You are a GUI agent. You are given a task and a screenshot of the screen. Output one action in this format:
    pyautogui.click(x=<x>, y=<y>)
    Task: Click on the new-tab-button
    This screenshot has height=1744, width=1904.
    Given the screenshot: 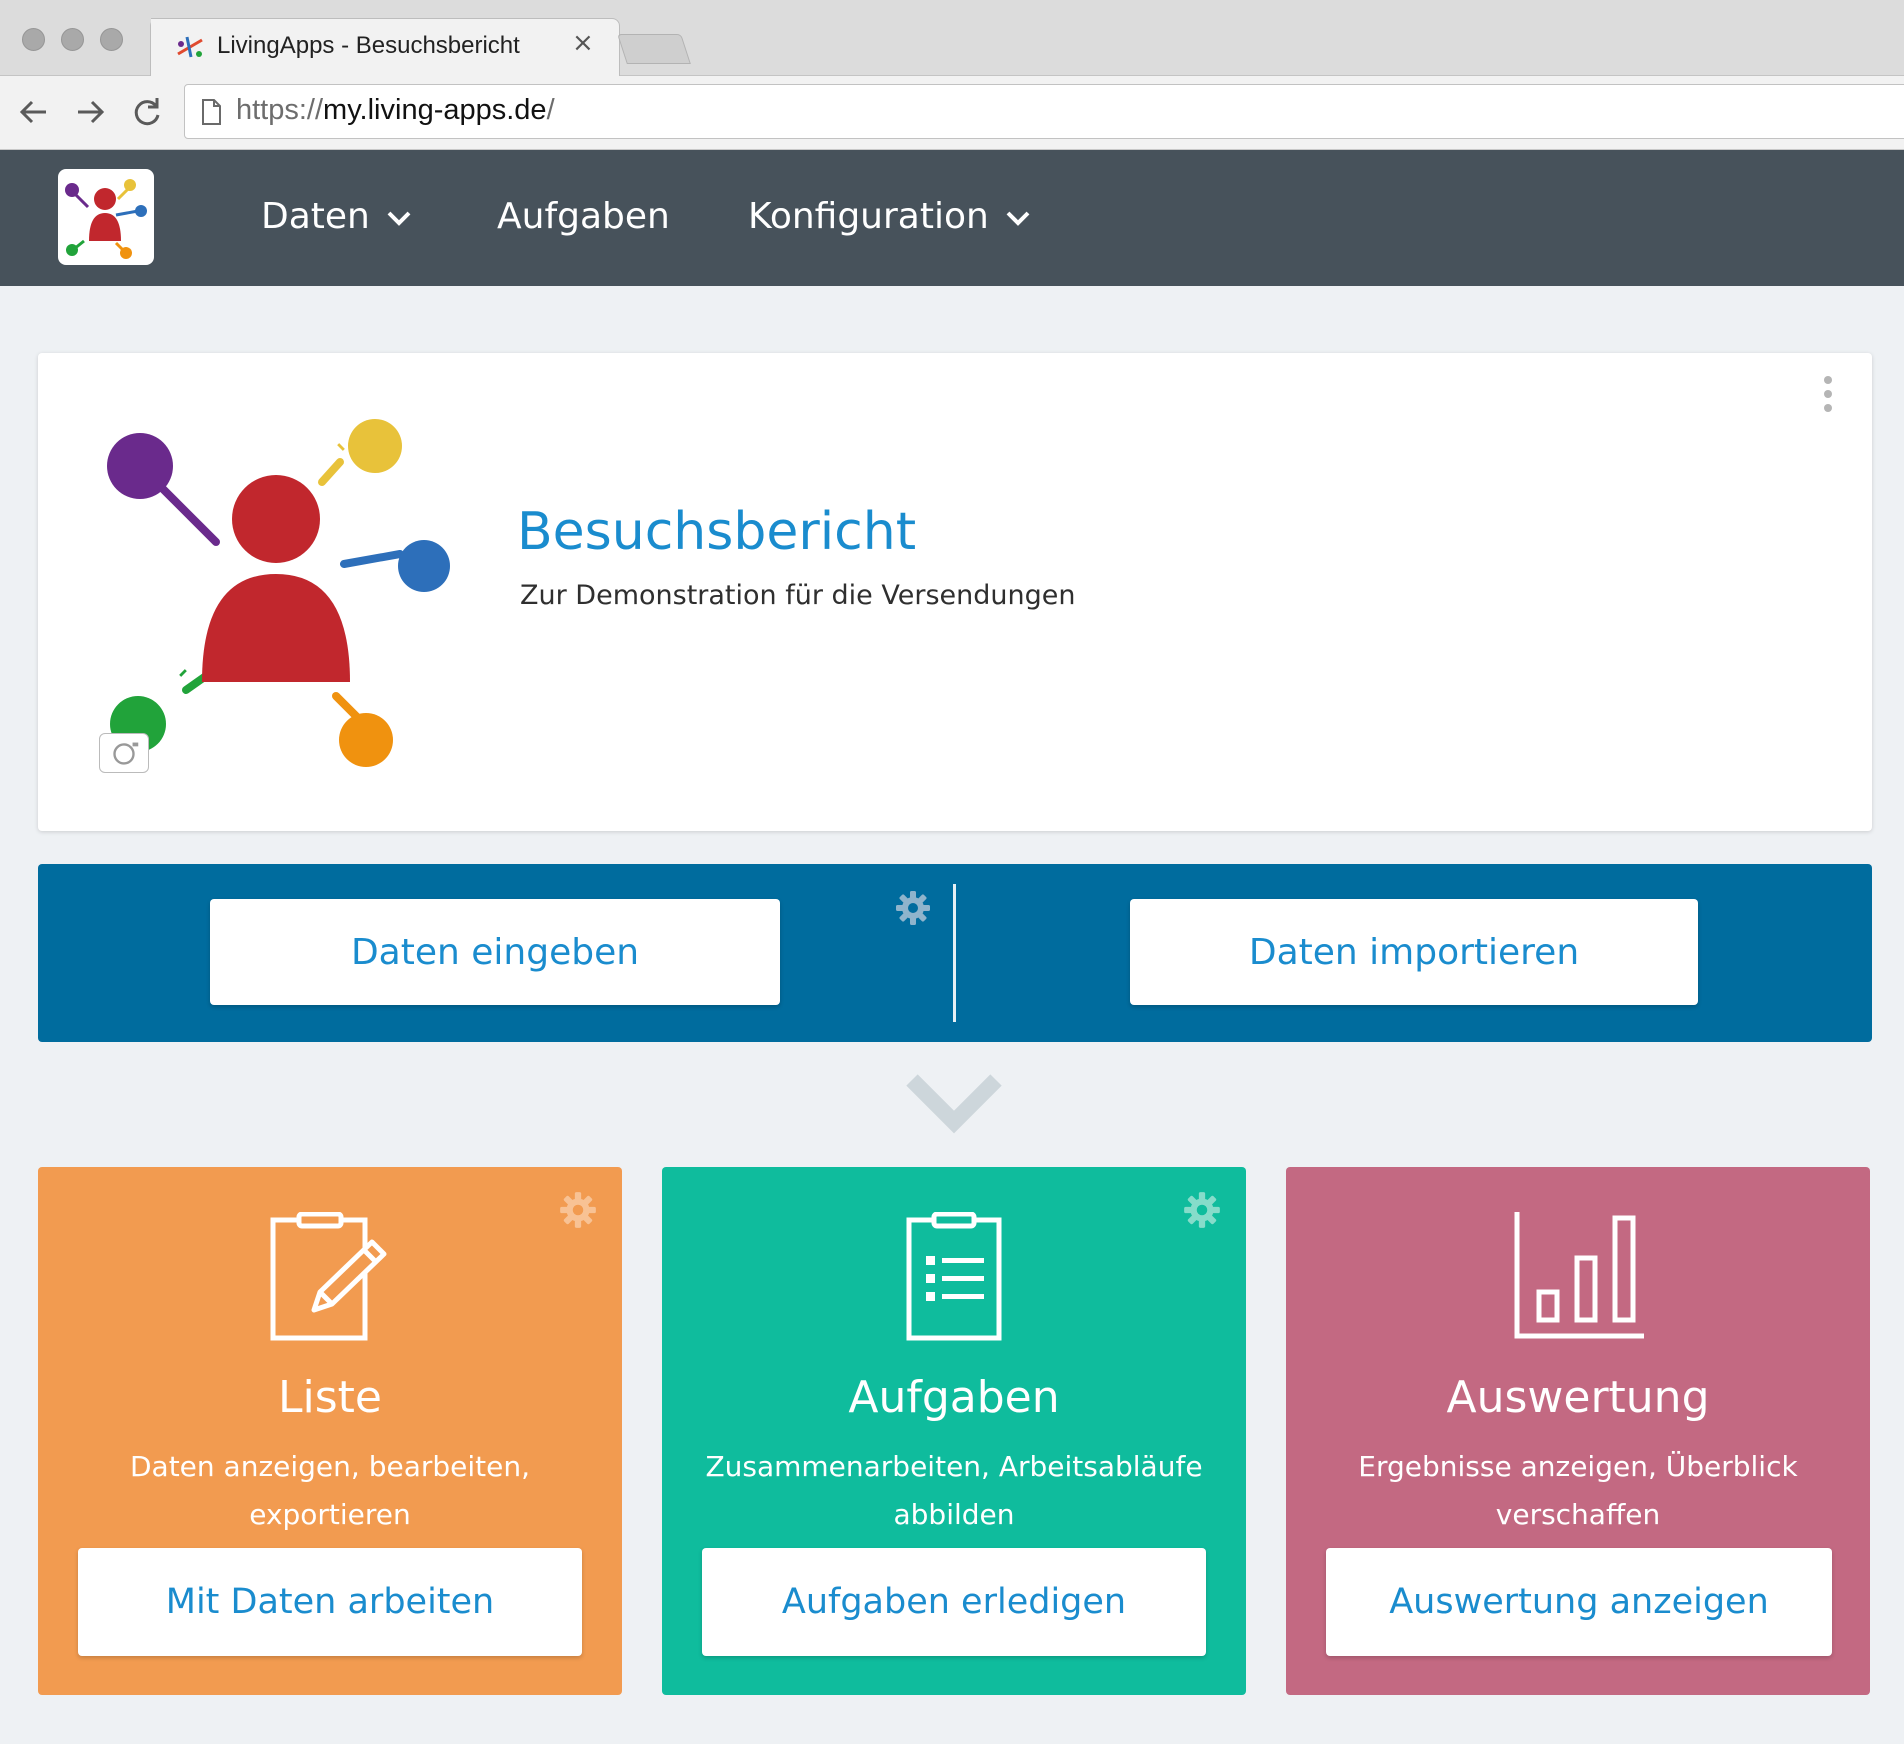 What is the action you would take?
    pyautogui.click(x=654, y=49)
    